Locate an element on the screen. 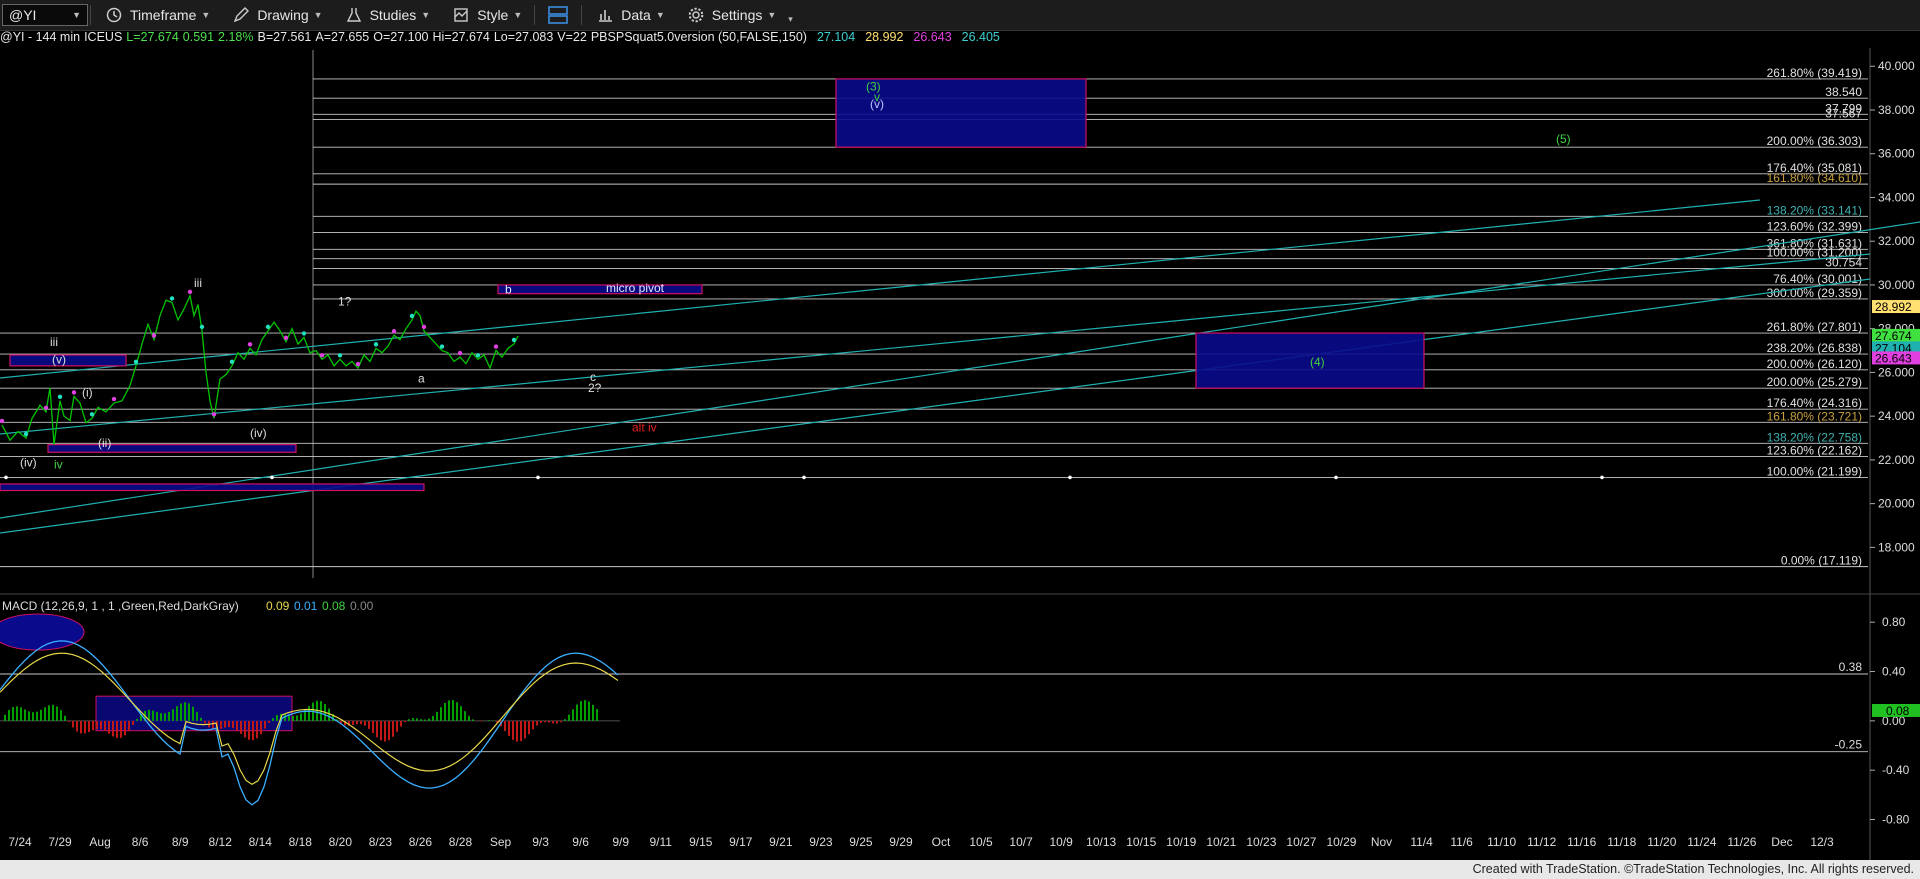 The height and width of the screenshot is (879, 1920). timeframe-button: Timeframe ▼ is located at coordinates (156, 15).